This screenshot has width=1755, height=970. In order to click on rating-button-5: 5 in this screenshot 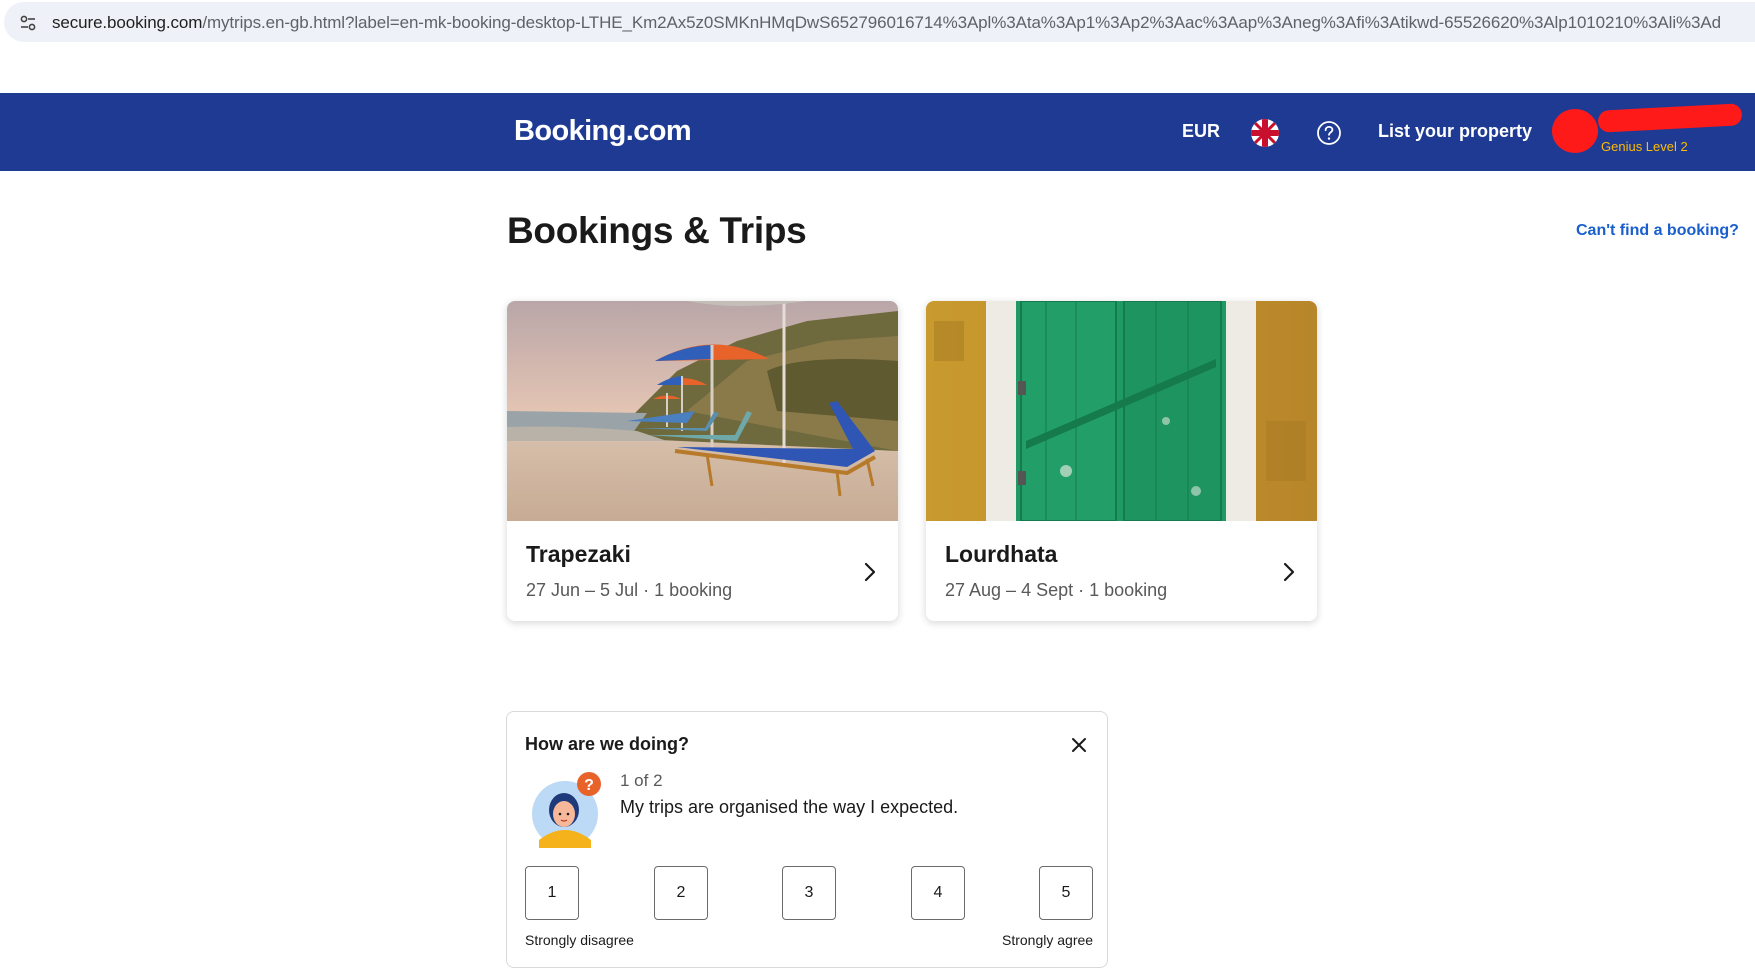, I will do `click(1066, 893)`.